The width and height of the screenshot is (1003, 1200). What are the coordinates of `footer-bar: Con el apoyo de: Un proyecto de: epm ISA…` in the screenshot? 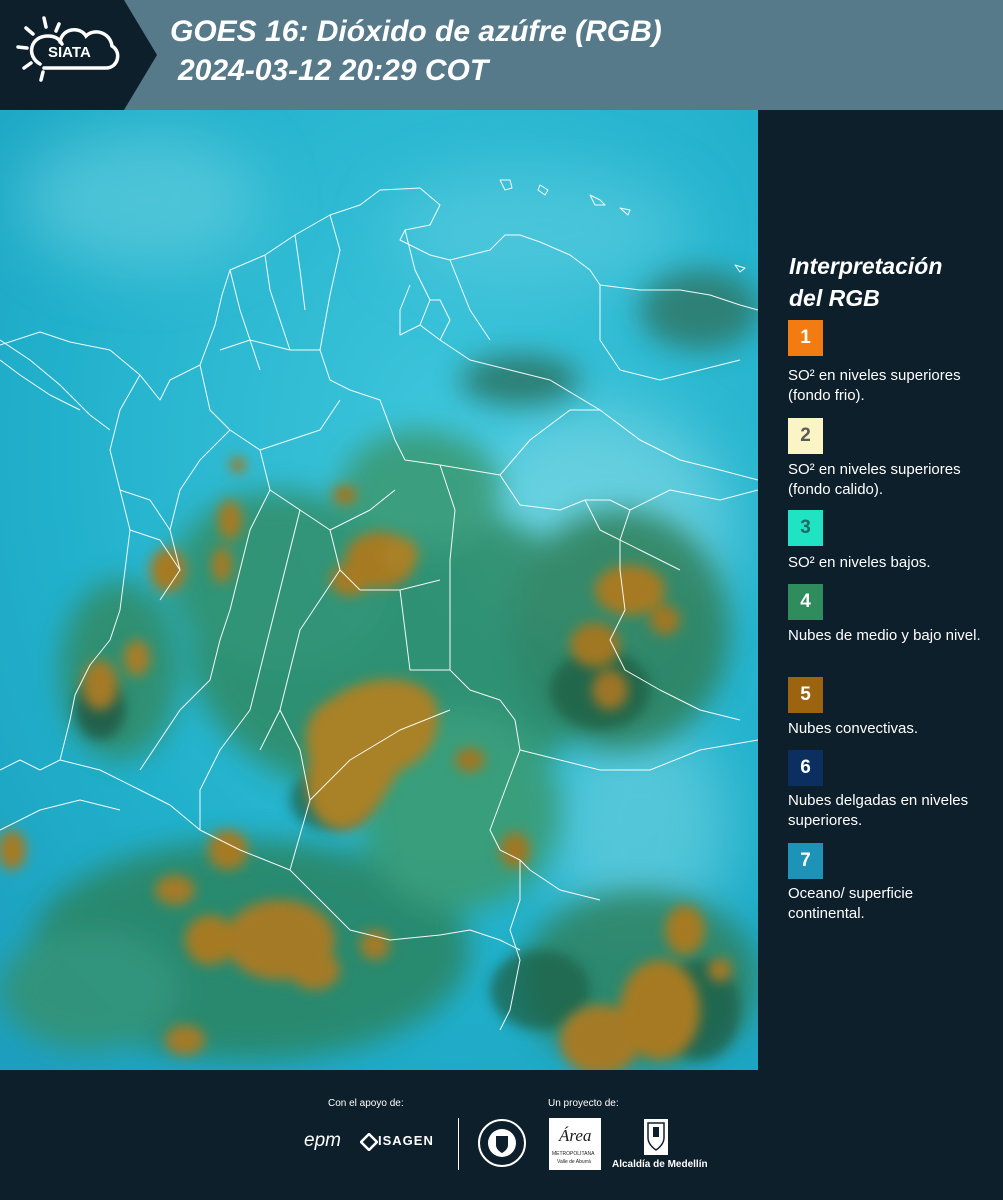 It's located at (501, 1135).